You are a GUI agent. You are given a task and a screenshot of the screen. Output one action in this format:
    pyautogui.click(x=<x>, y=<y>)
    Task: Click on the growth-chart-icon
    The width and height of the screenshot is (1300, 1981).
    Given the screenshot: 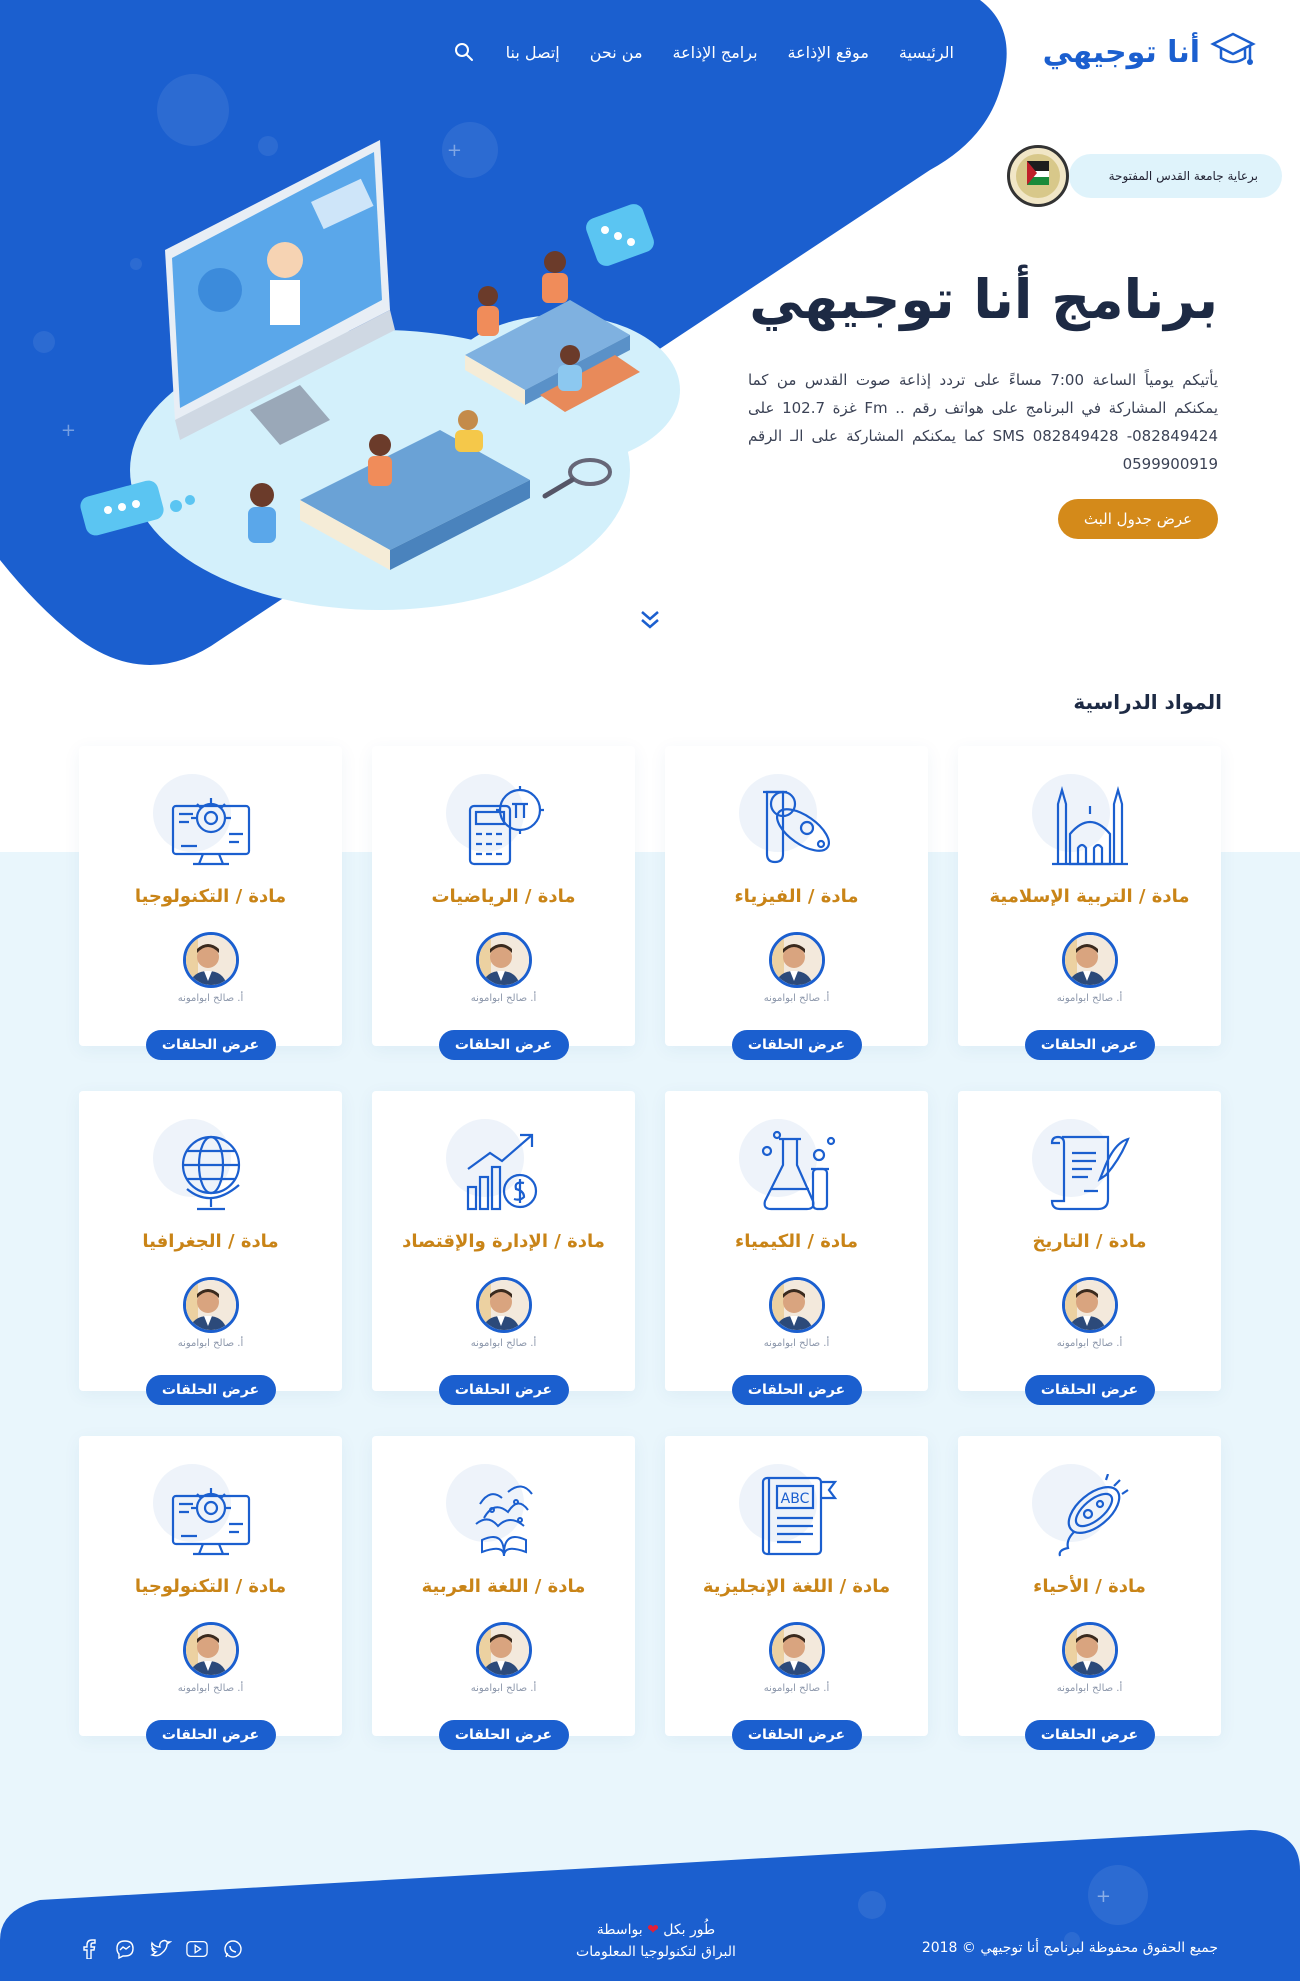 What is the action you would take?
    pyautogui.click(x=504, y=1171)
    